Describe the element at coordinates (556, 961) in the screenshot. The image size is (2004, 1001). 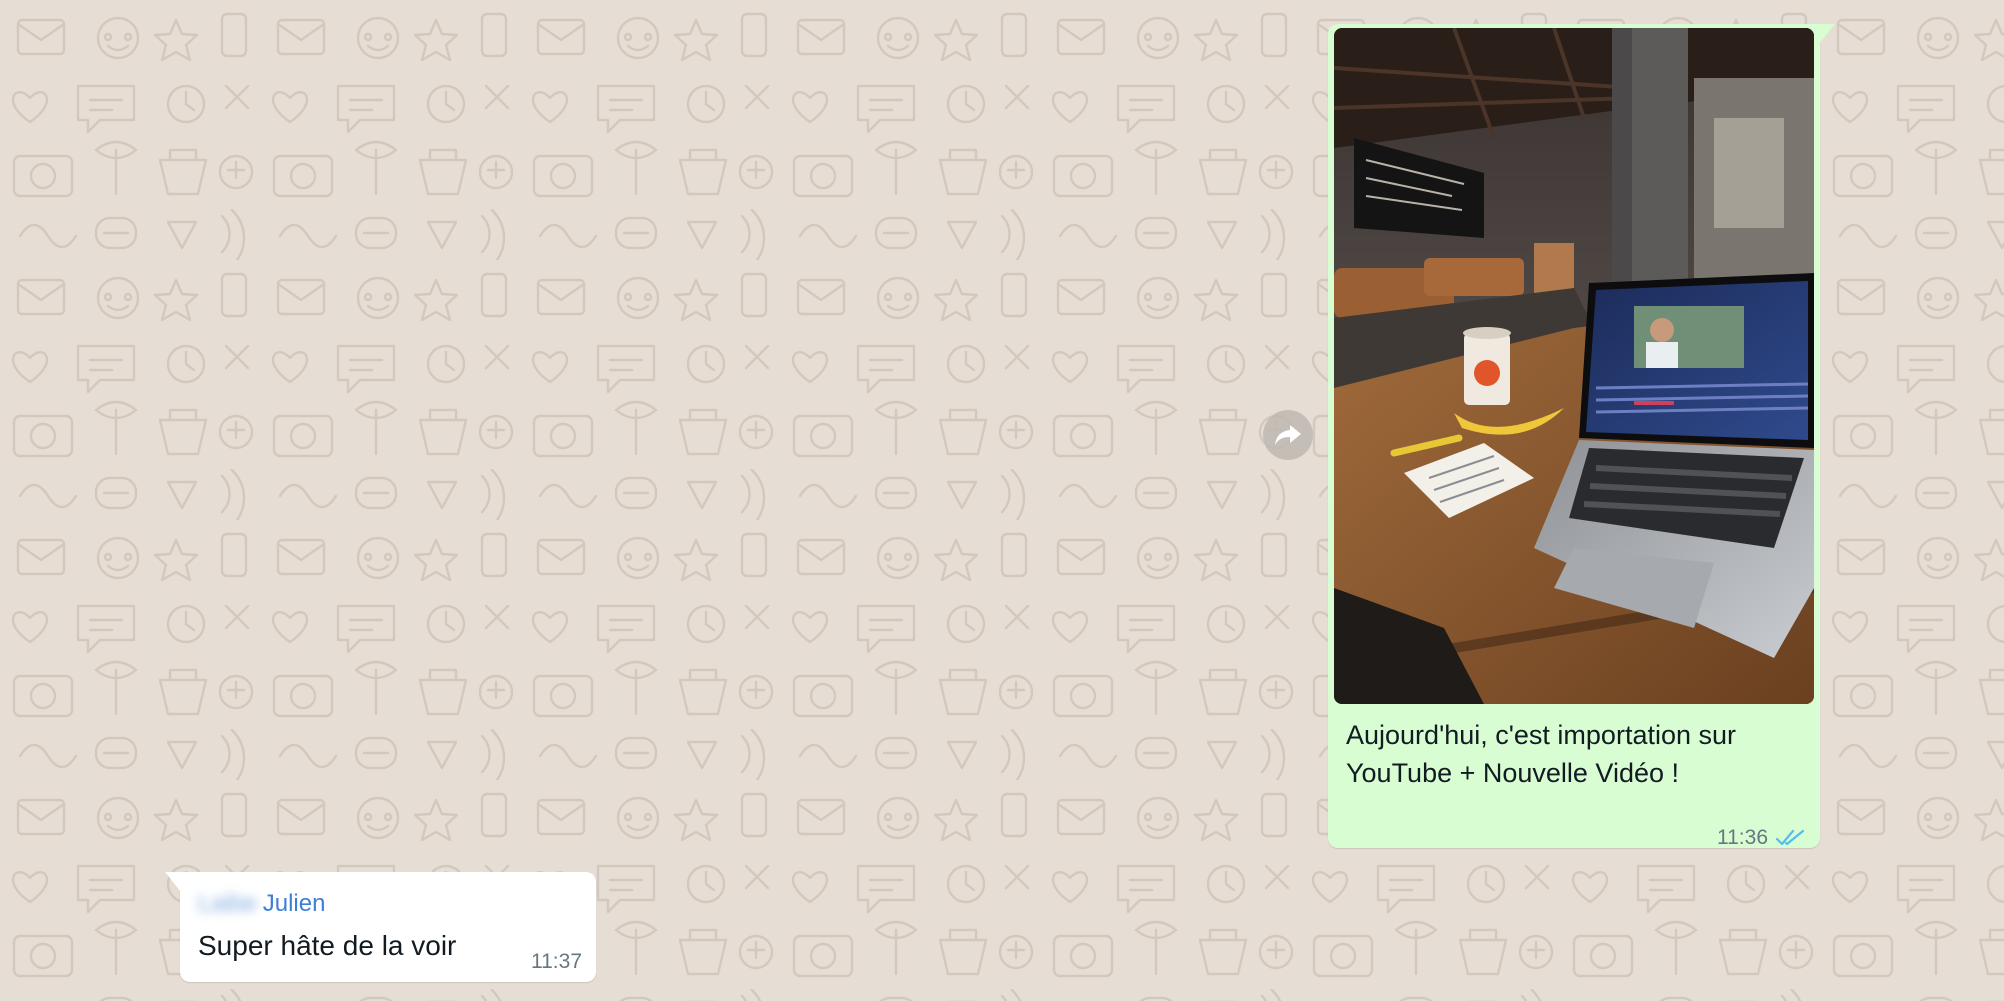
I see `incoming-message-time: 11:37` at that location.